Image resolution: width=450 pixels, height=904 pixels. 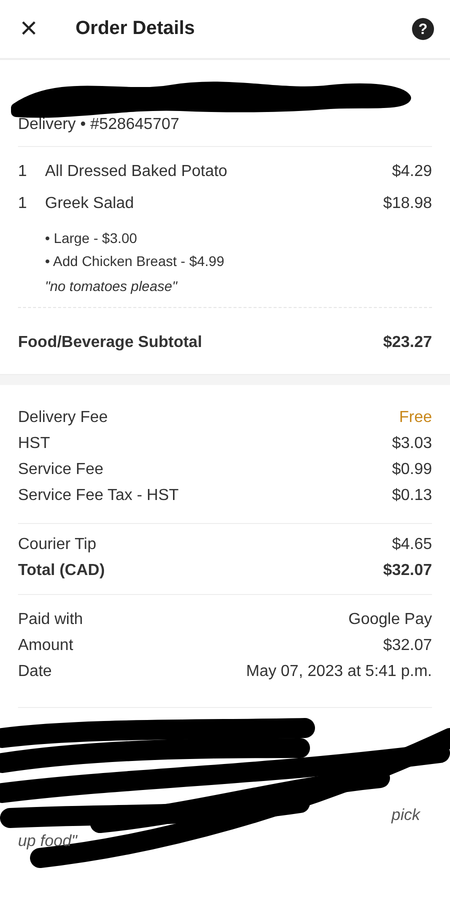 What do you see at coordinates (57, 545) in the screenshot?
I see `tip-label: Courier Tip` at bounding box center [57, 545].